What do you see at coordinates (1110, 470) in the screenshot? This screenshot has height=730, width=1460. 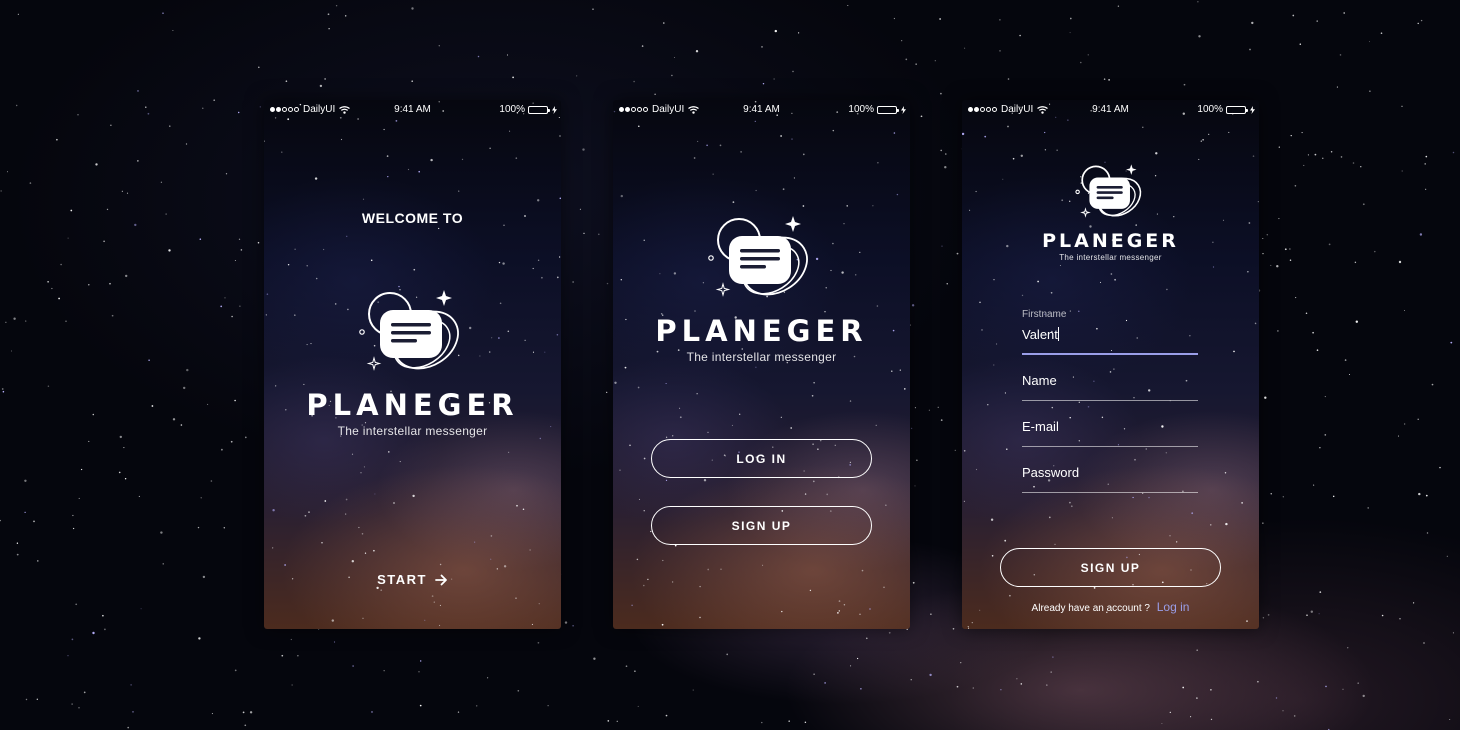 I see `password-field: Password` at bounding box center [1110, 470].